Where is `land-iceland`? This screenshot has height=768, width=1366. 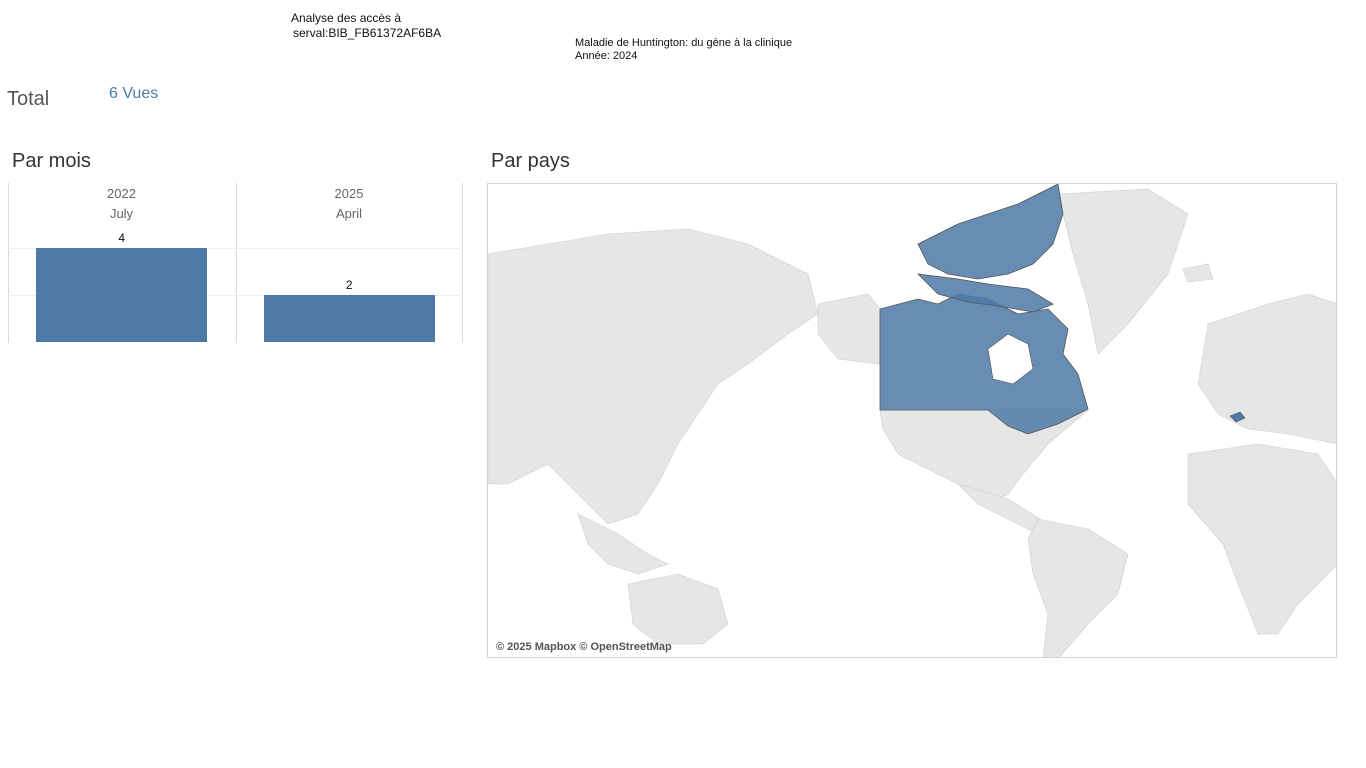 land-iceland is located at coordinates (1198, 273).